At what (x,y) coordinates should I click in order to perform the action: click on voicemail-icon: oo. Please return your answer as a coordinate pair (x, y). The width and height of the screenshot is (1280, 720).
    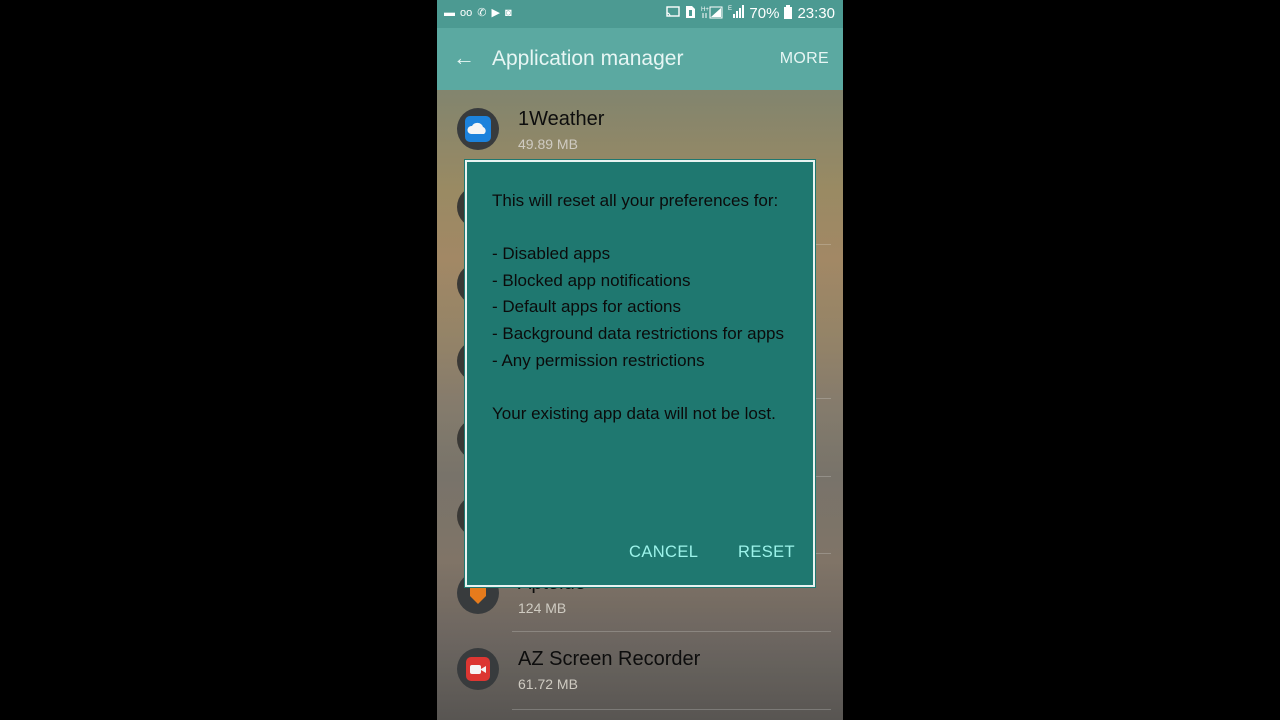
    Looking at the image, I should click on (466, 13).